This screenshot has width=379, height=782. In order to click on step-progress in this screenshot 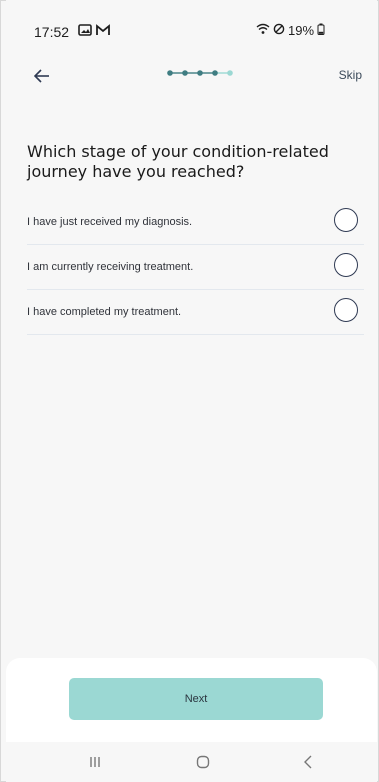, I will do `click(201, 73)`.